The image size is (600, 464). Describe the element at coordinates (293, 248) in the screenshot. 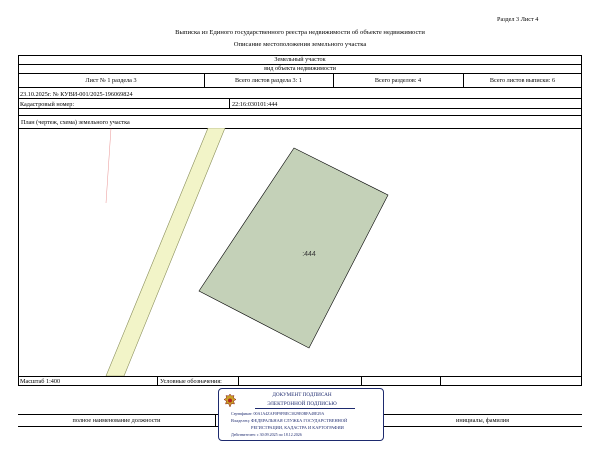

I see `land-parcel` at that location.